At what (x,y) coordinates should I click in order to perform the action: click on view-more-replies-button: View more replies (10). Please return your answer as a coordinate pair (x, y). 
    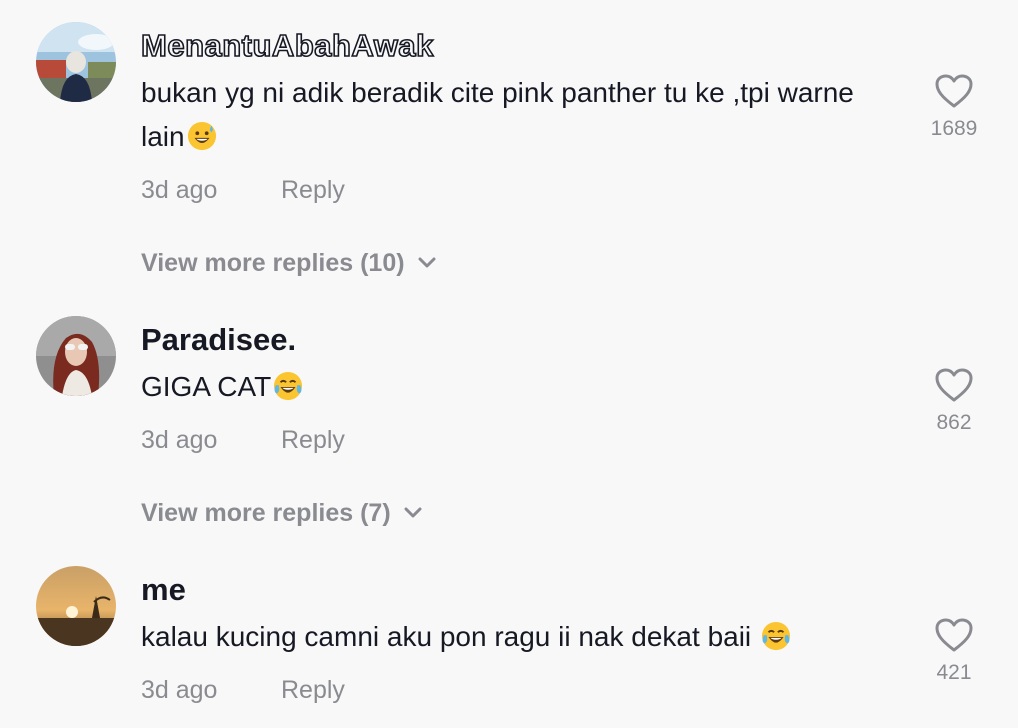
    Looking at the image, I should click on (289, 263).